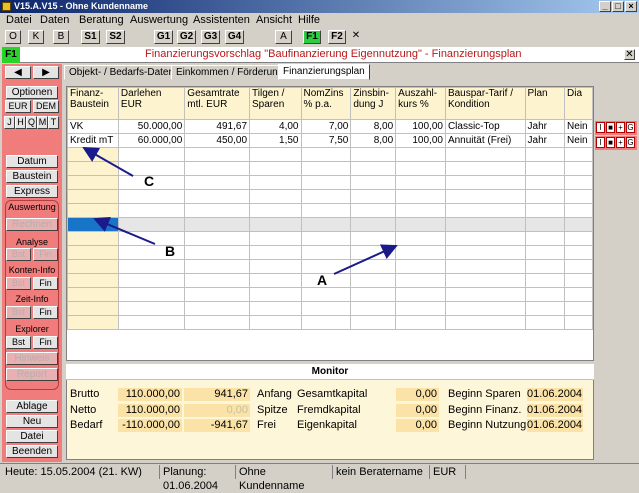 The height and width of the screenshot is (493, 639). Describe the element at coordinates (272, 410) in the screenshot. I see `monitor-label-spitze: Spitze` at that location.